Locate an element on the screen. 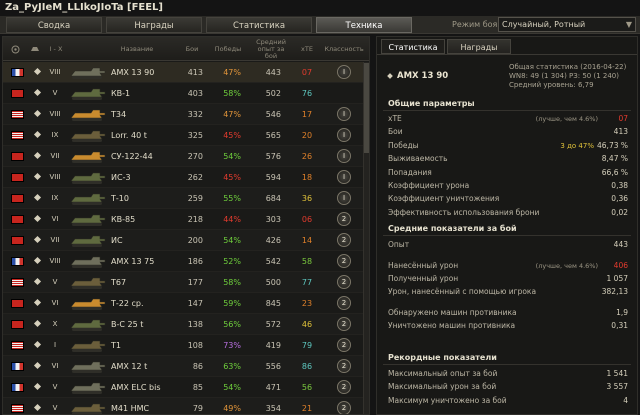  table-row: VII ИС 200 54% 426 14 2 is located at coordinates (183, 240).